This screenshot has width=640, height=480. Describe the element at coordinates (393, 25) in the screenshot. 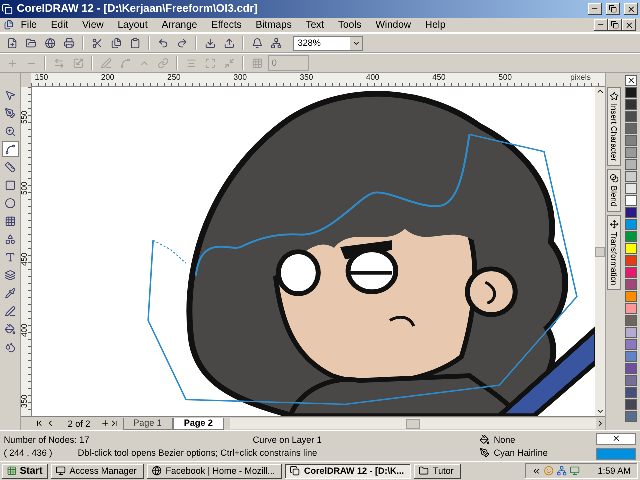

I see `menu-item: Window` at that location.